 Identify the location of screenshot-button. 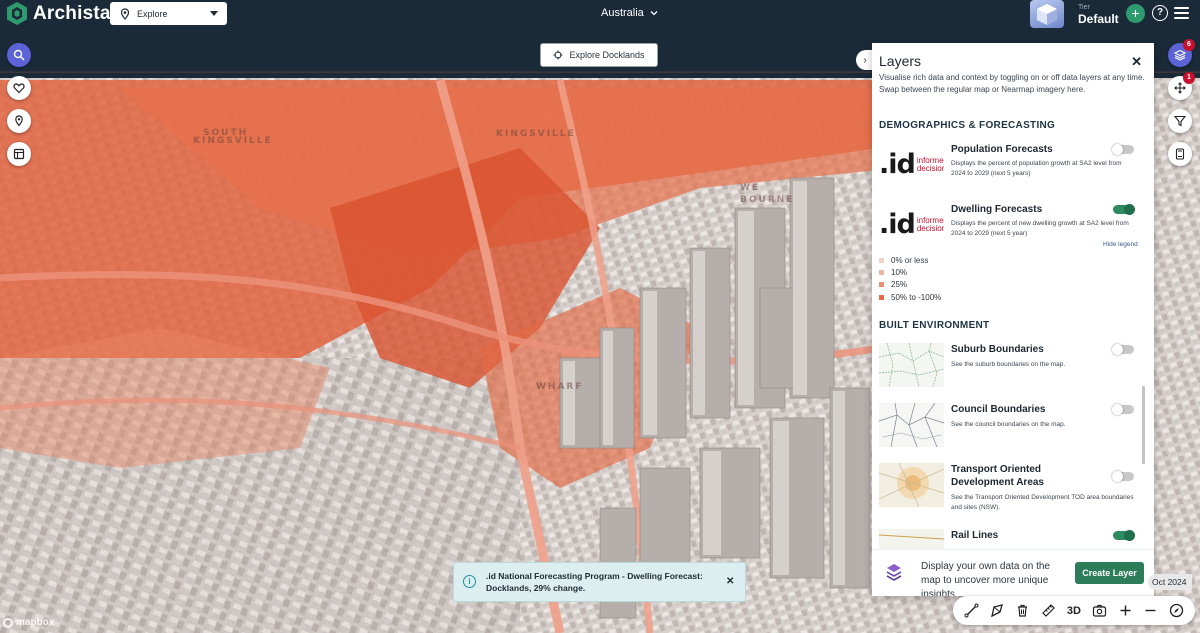
(1100, 611).